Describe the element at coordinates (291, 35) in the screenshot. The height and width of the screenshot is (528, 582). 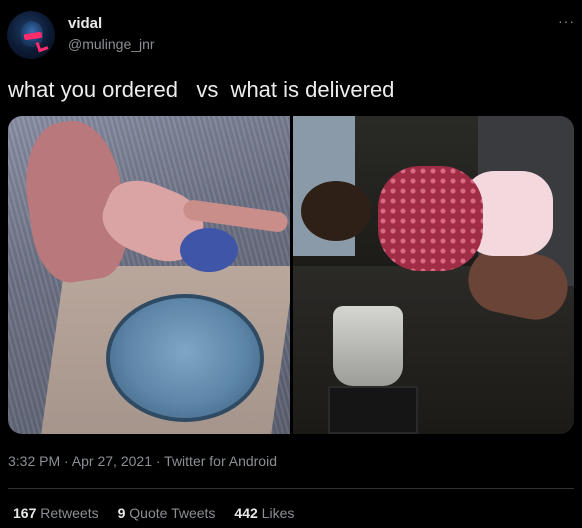
I see `tweet-header: vidal @mulinge_jnr ···` at that location.